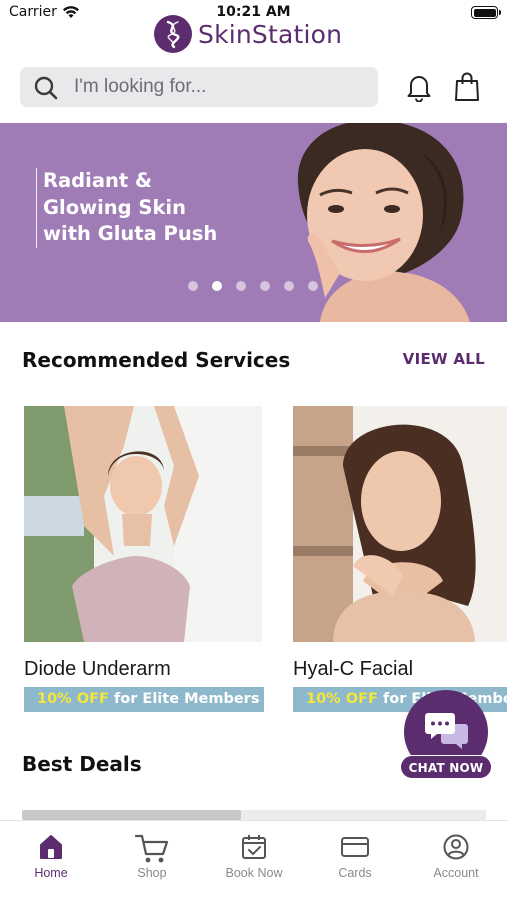  What do you see at coordinates (383, 222) in the screenshot?
I see `banner-model-image` at bounding box center [383, 222].